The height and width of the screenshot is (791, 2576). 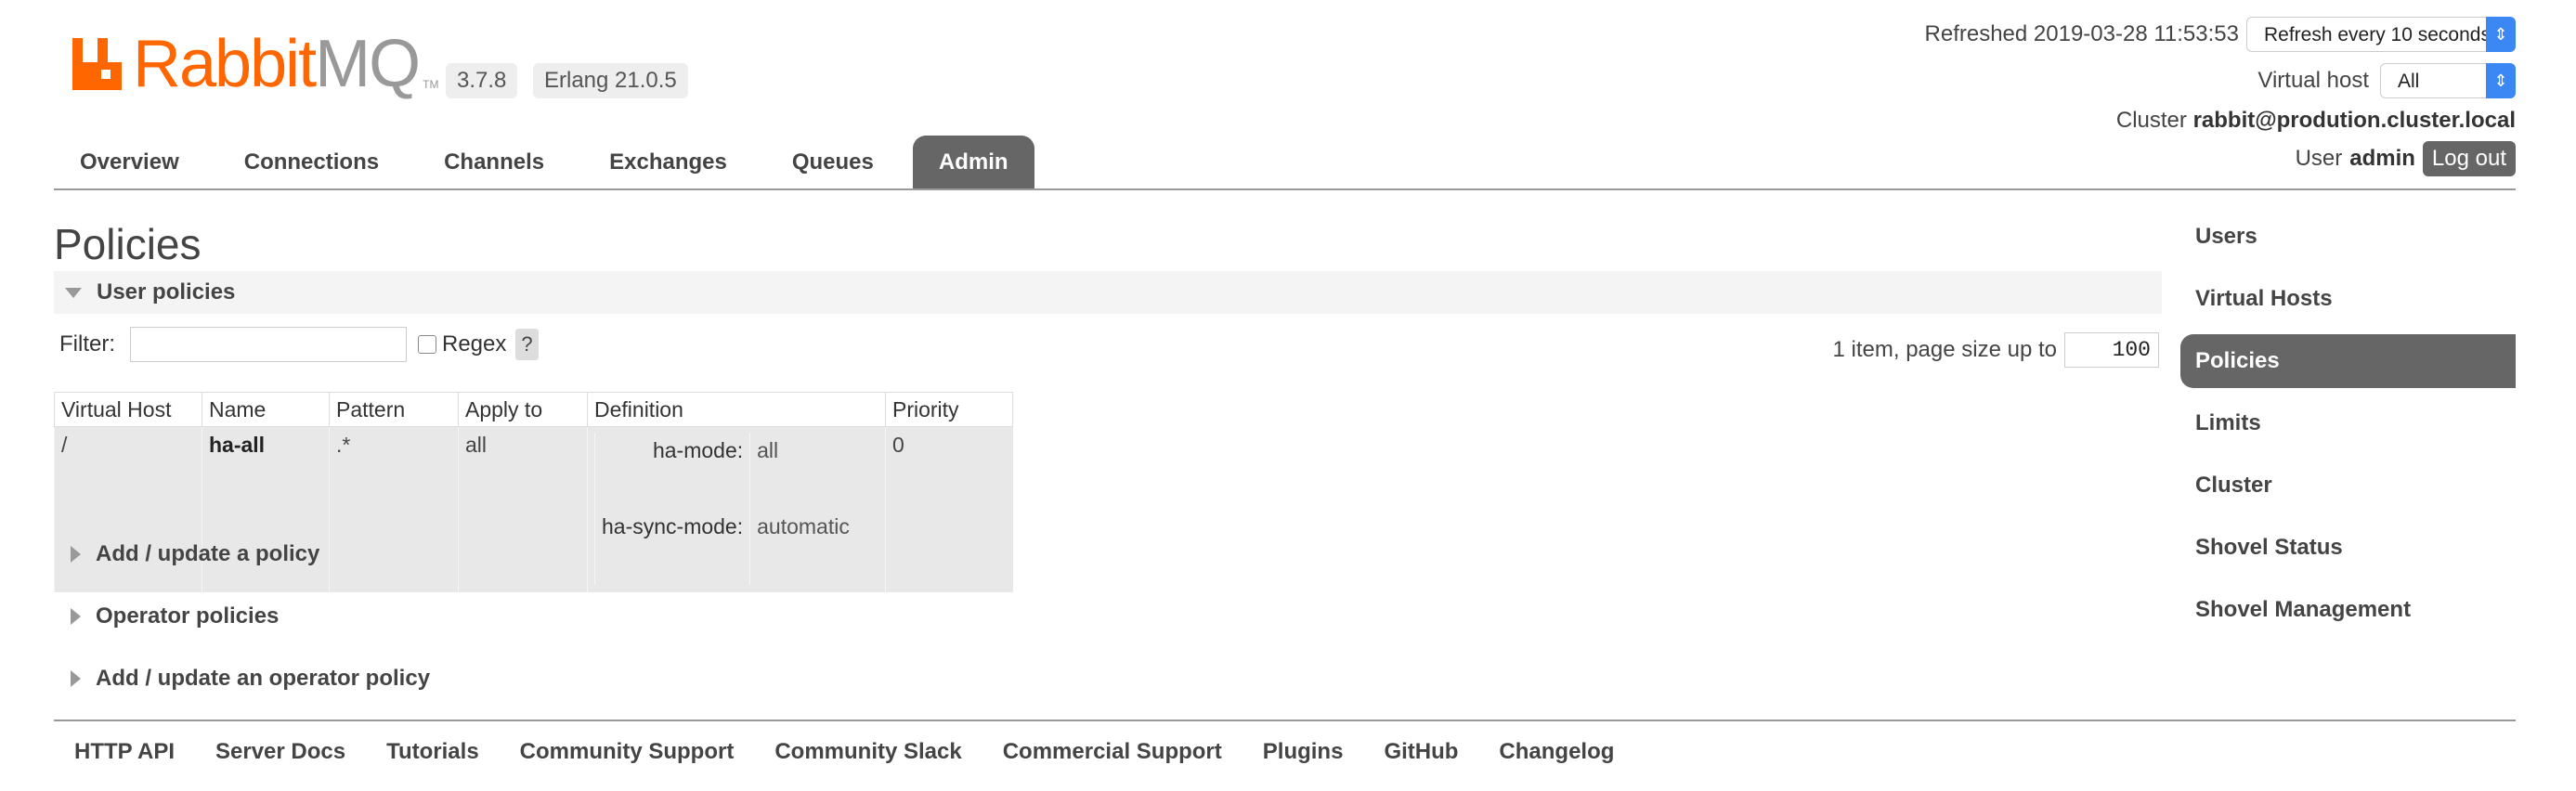 I want to click on definition-value: automatic, so click(x=802, y=547).